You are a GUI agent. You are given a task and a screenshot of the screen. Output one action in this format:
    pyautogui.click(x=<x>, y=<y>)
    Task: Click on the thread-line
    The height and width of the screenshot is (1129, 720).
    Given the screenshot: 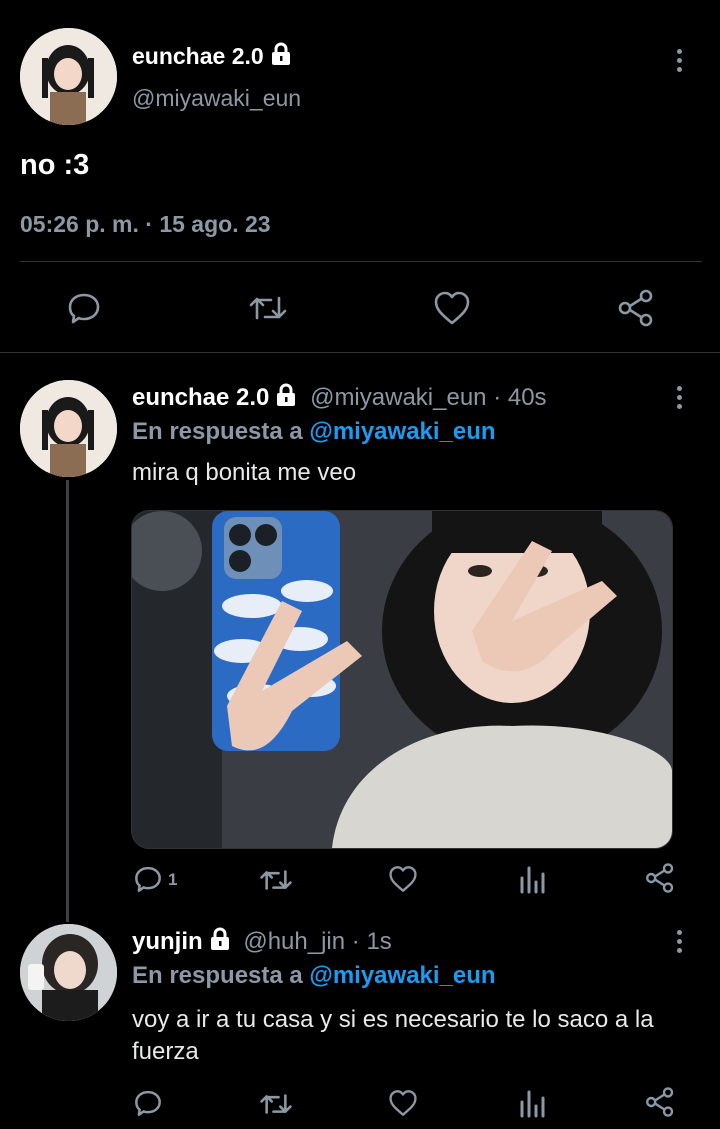 What is the action you would take?
    pyautogui.click(x=67, y=701)
    